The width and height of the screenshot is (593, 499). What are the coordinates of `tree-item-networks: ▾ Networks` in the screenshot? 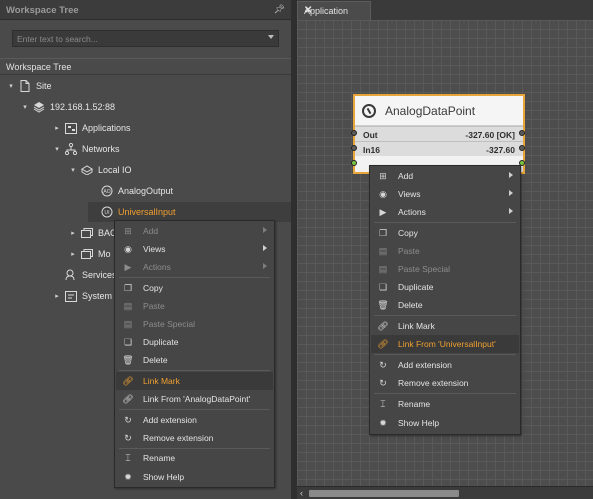 It's located at (86, 149).